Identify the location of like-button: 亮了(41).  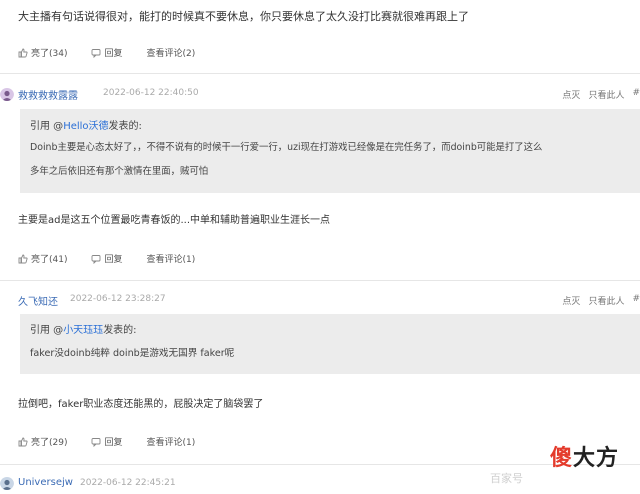
(42, 258).